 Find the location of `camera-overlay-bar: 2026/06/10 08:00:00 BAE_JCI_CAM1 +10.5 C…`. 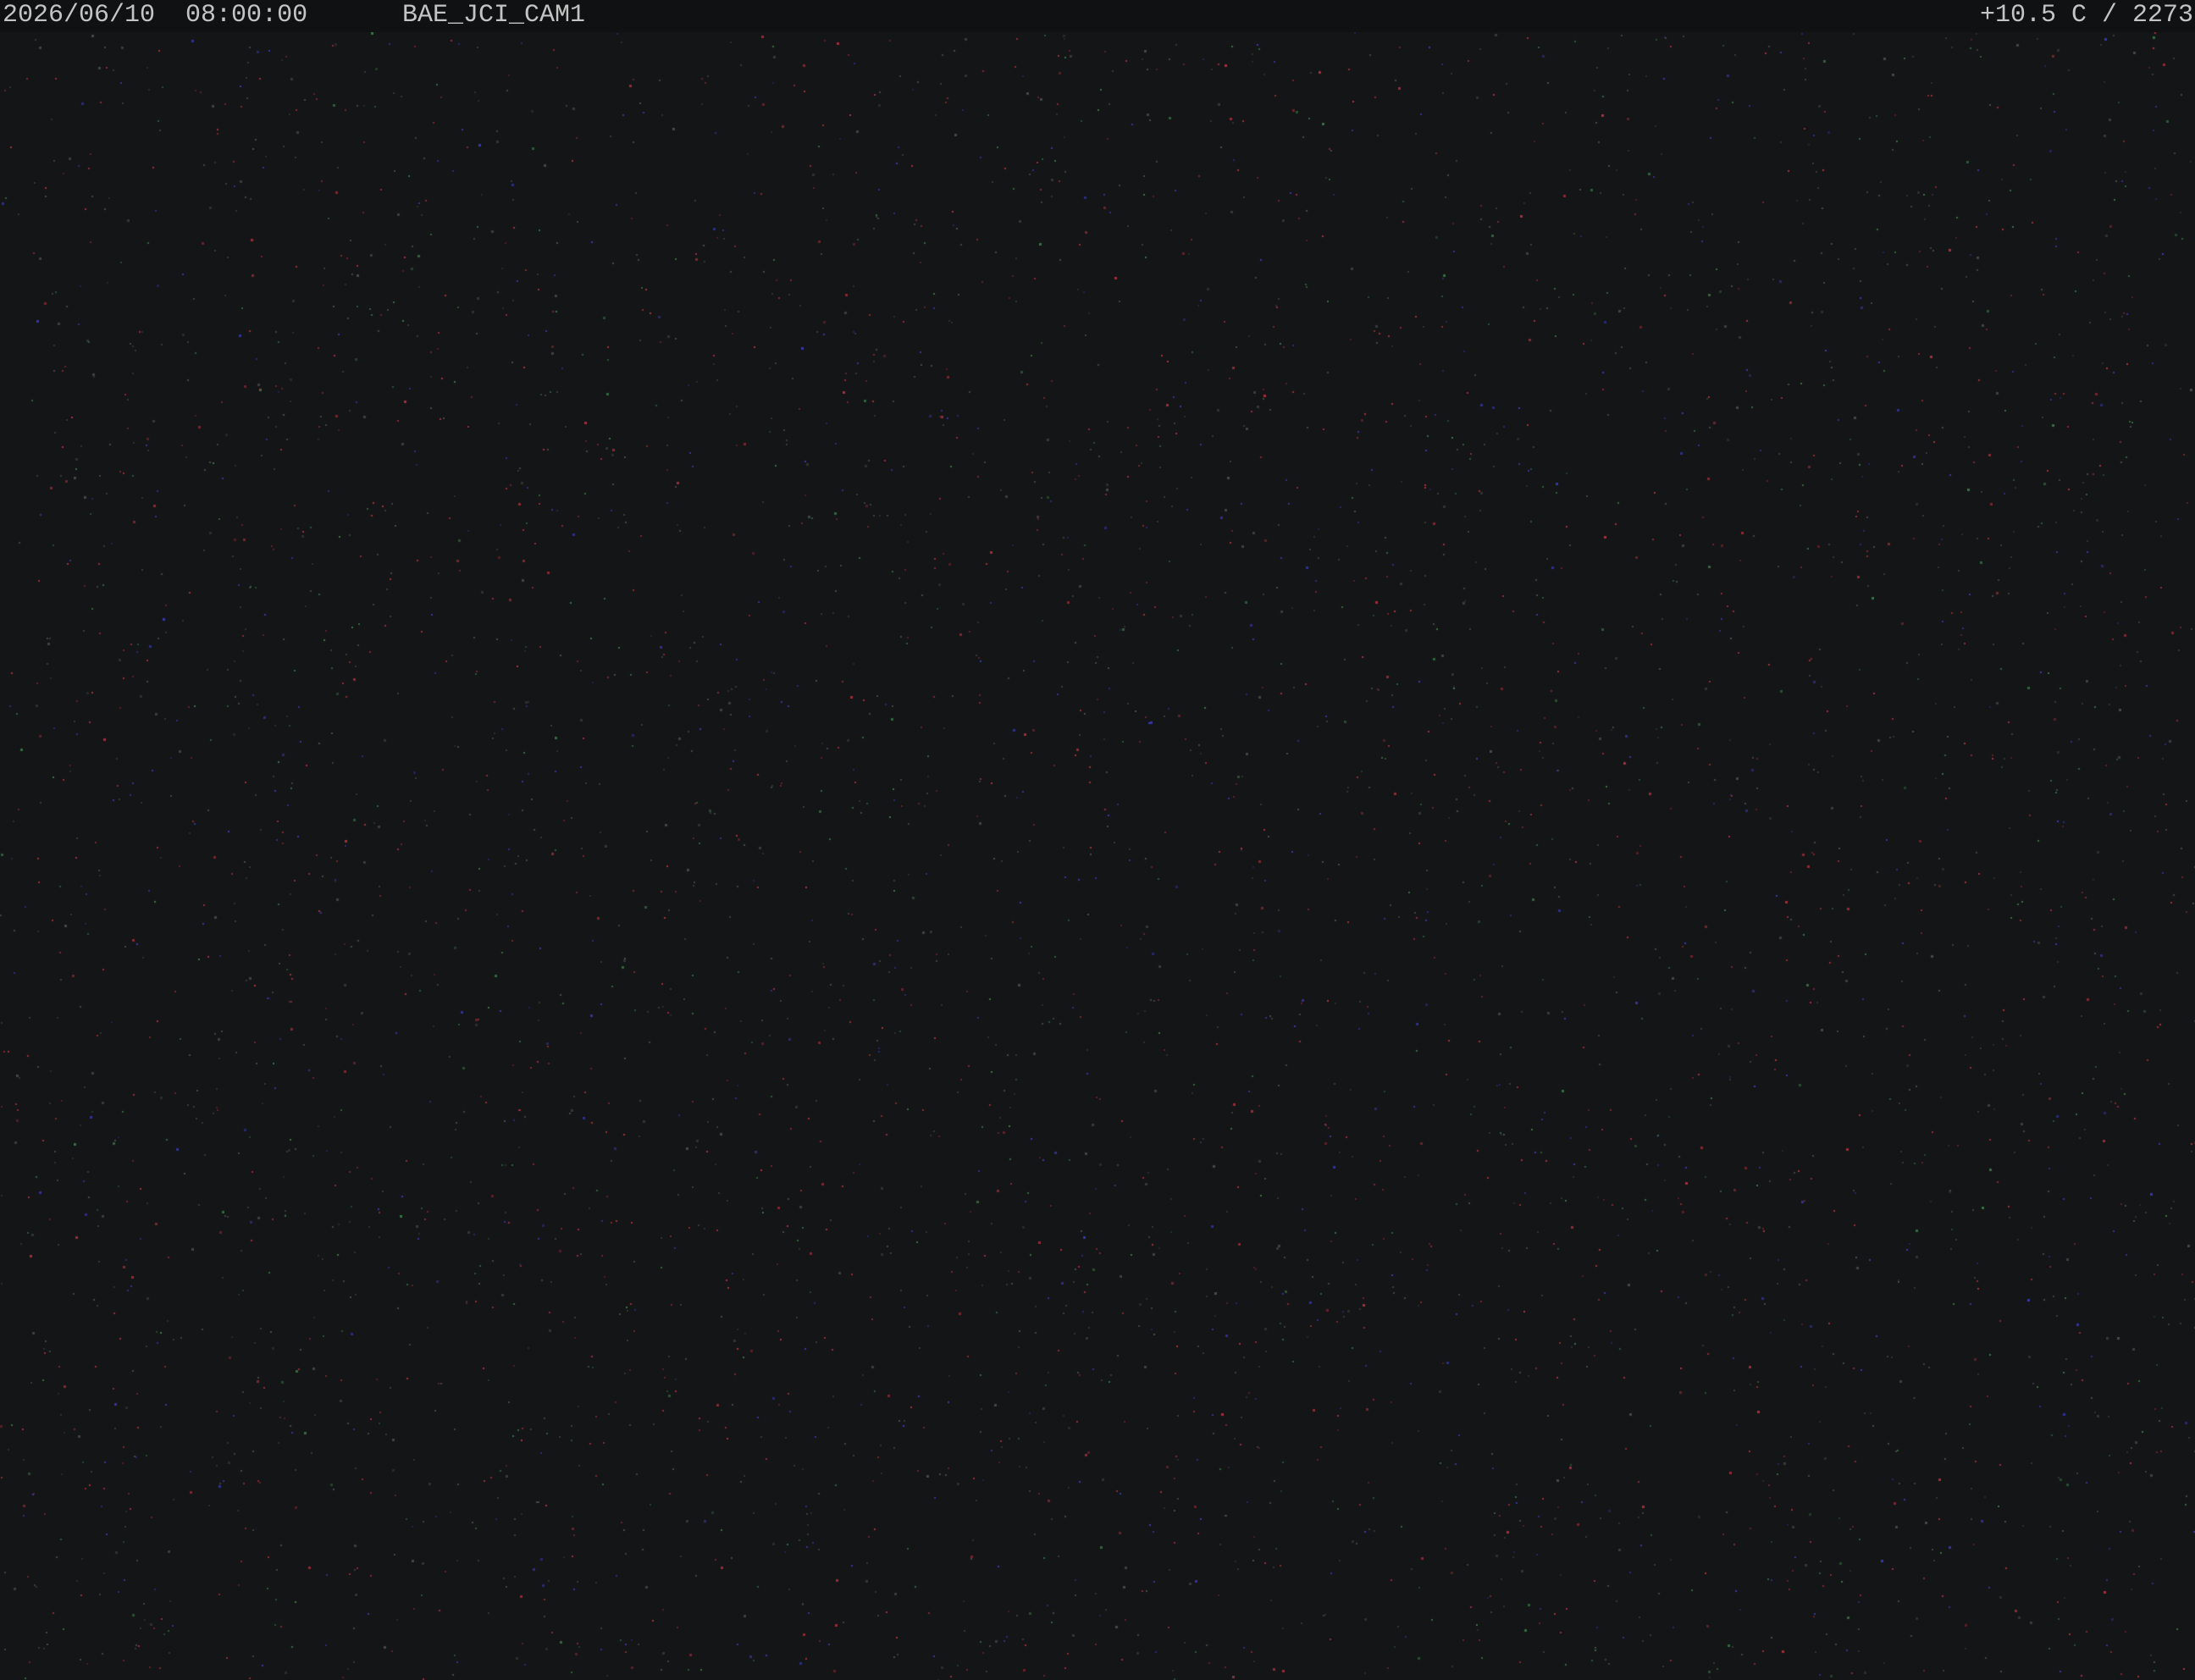

camera-overlay-bar: 2026/06/10 08:00:00 BAE_JCI_CAM1 +10.5 C… is located at coordinates (1097, 16).